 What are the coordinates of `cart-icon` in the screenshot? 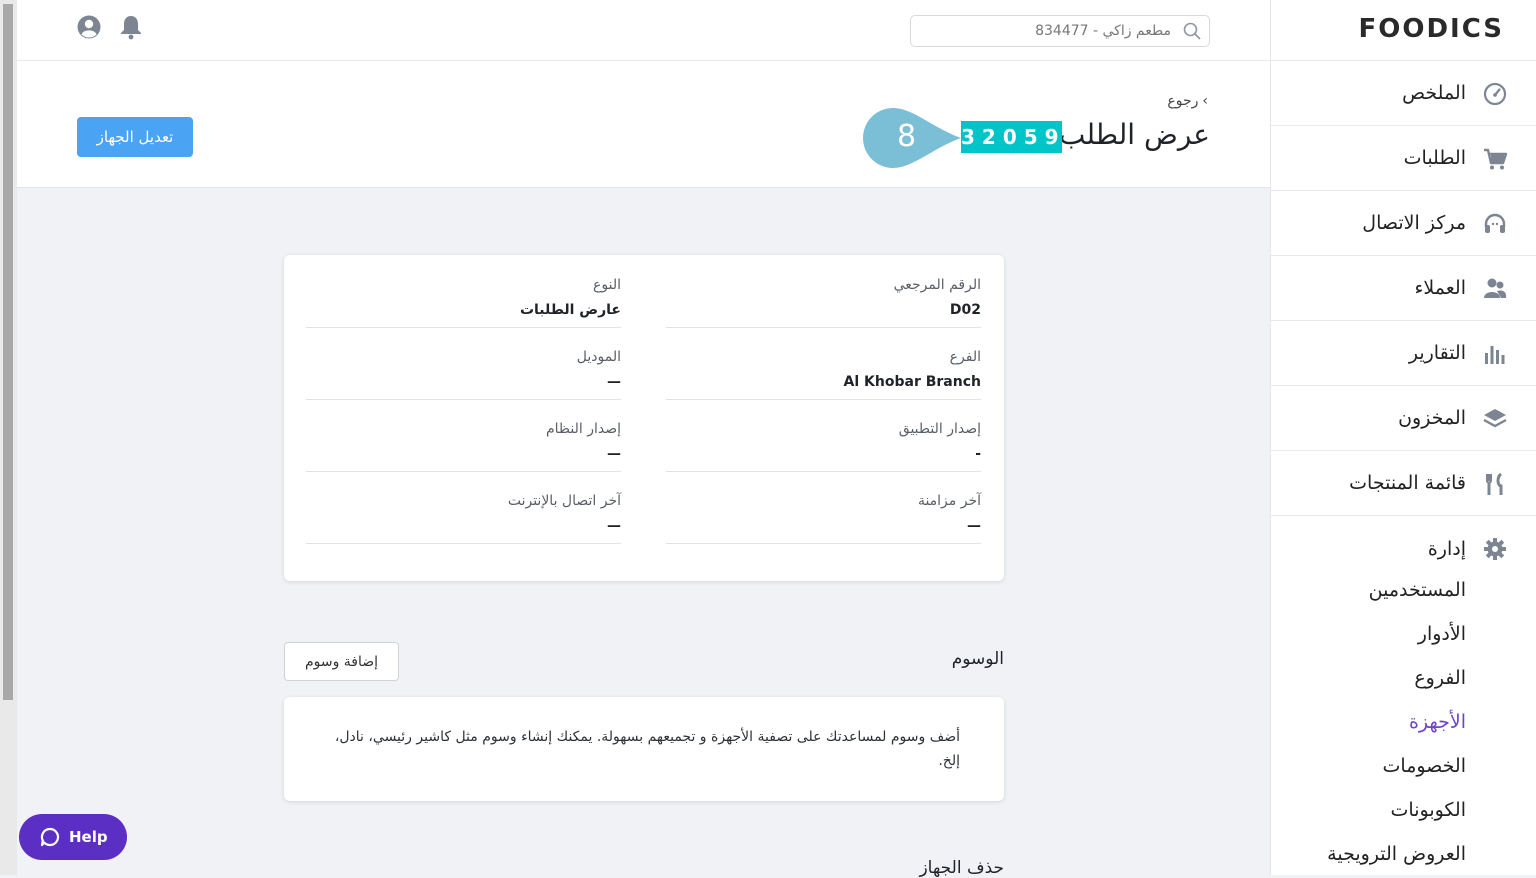 It's located at (1496, 159).